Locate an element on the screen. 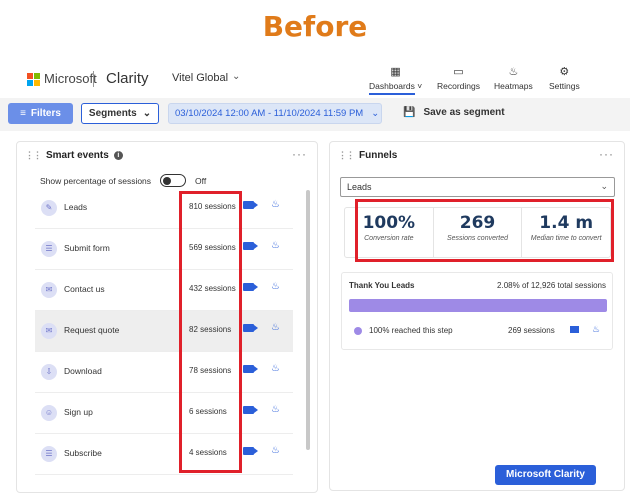  event-name: Sign up is located at coordinates (78, 412).